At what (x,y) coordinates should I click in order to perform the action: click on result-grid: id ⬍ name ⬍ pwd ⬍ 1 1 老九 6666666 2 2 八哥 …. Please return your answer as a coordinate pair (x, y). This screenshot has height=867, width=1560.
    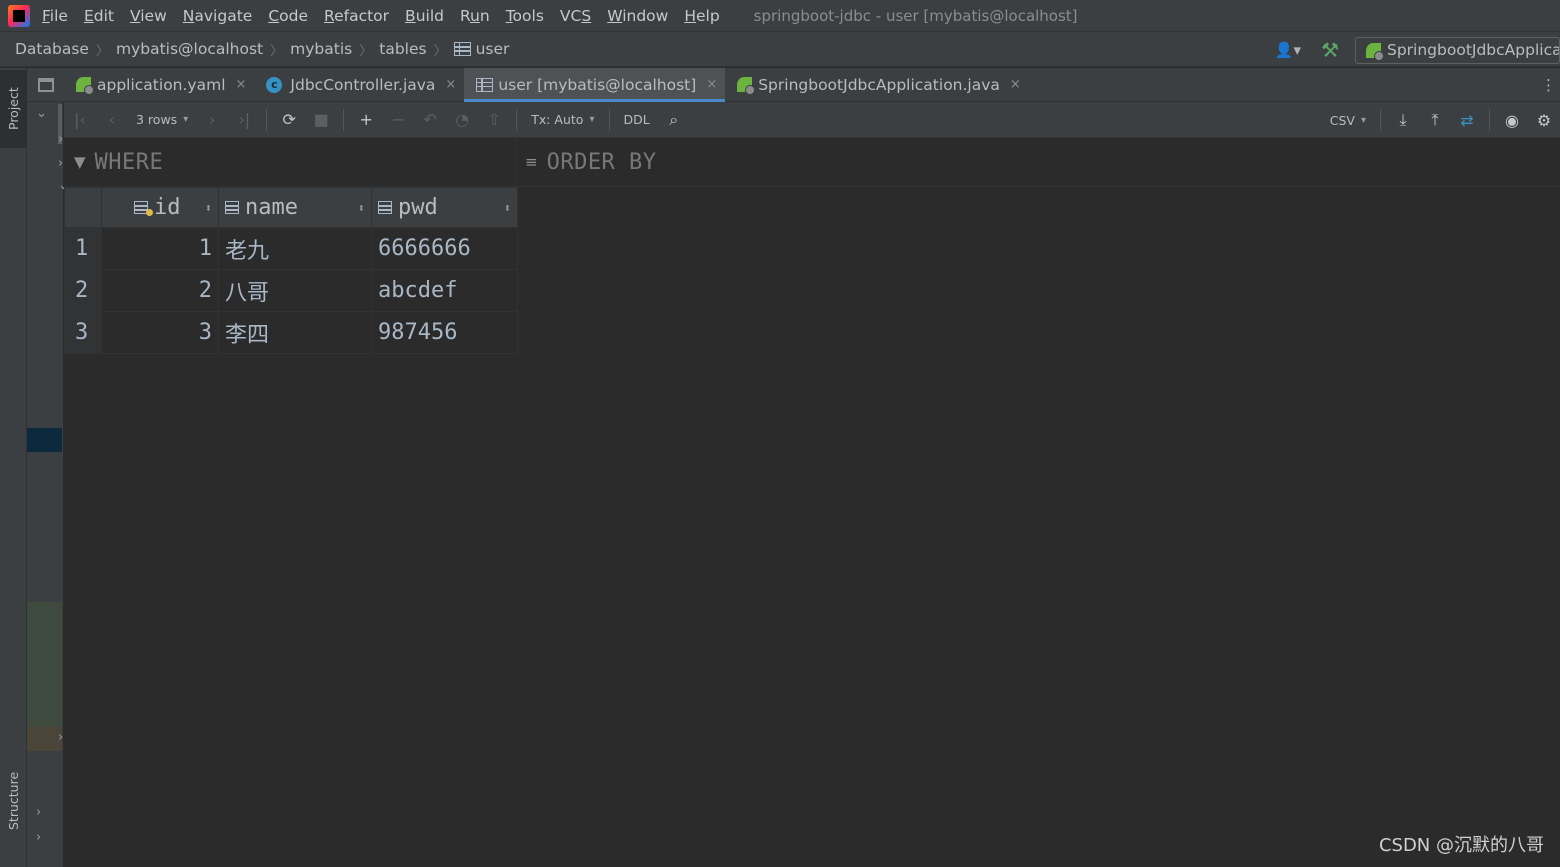
    Looking at the image, I should click on (291, 270).